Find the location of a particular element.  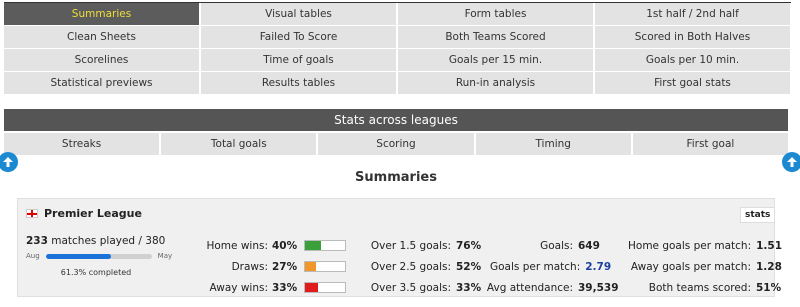

goals-row: Goals: 649 is located at coordinates (552, 245).